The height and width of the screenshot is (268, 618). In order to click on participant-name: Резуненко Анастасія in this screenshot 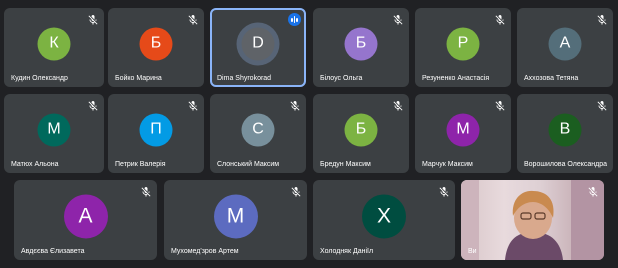, I will do `click(456, 78)`.